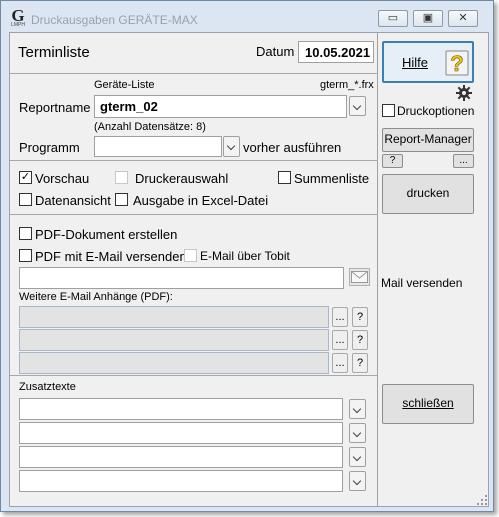  I want to click on pdf-email-label: PDF mit E-Mail versenden!, so click(113, 256).